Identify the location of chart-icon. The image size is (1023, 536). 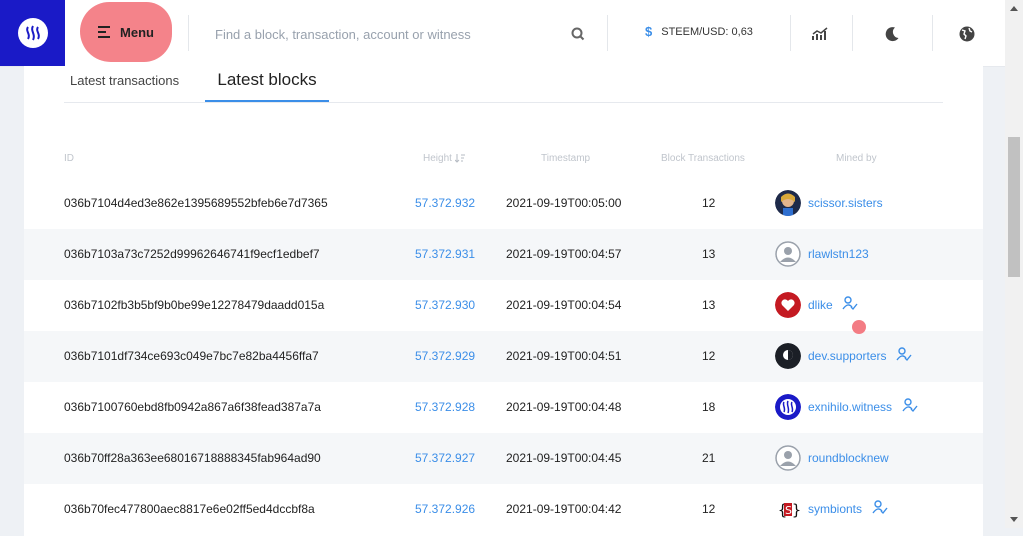
(820, 34).